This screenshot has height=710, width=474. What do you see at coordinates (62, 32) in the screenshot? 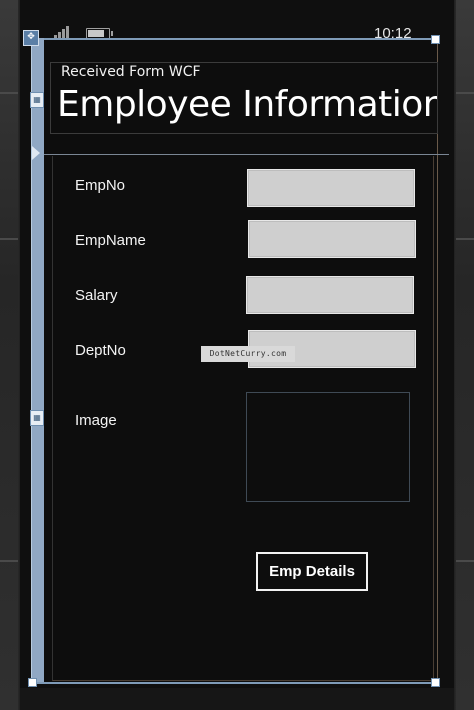
I see `signal-icon` at bounding box center [62, 32].